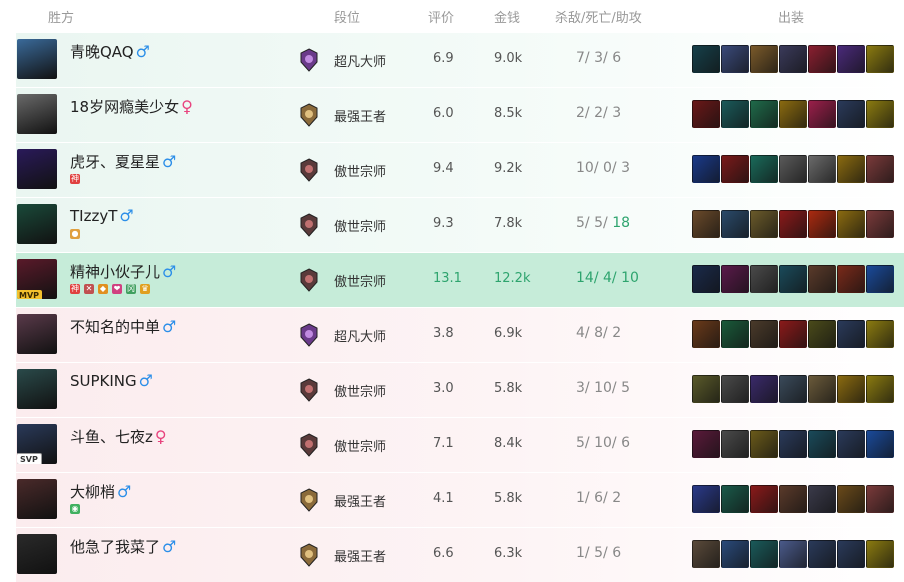 The width and height of the screenshot is (904, 582). I want to click on player-name: 精神小伙子儿 ♂, so click(123, 271).